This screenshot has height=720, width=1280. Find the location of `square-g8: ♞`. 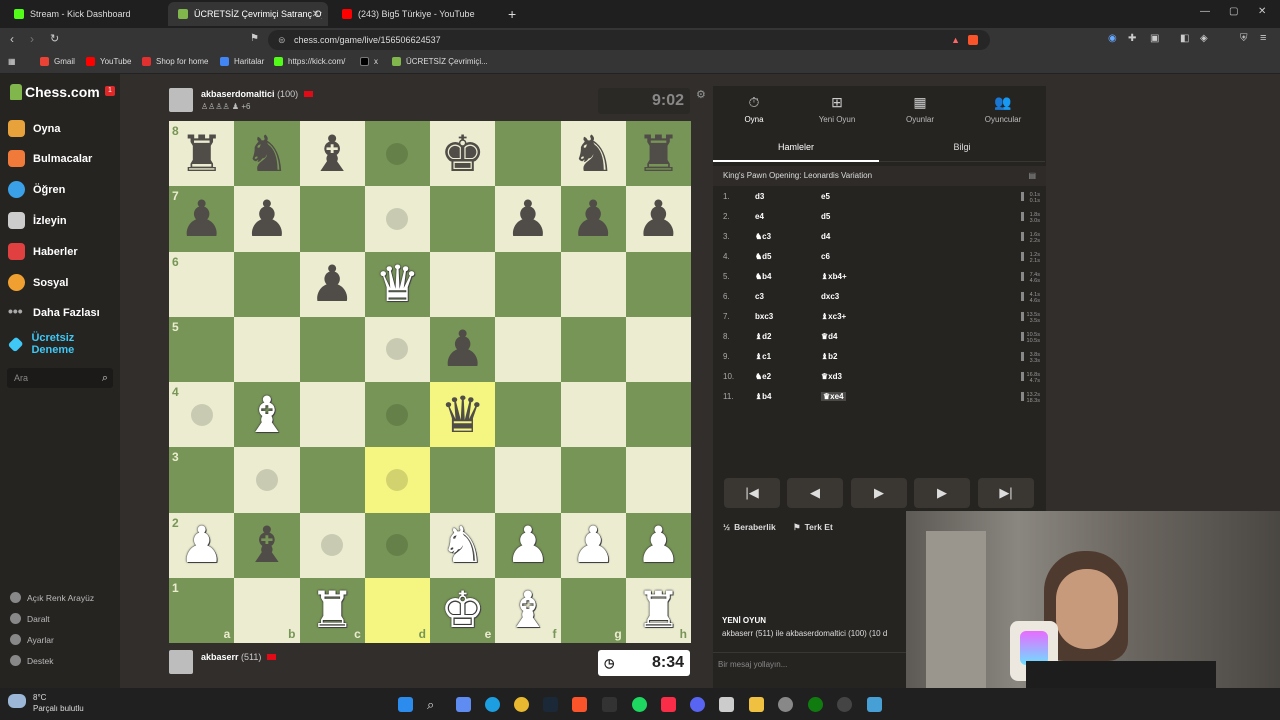

square-g8: ♞ is located at coordinates (593, 154).